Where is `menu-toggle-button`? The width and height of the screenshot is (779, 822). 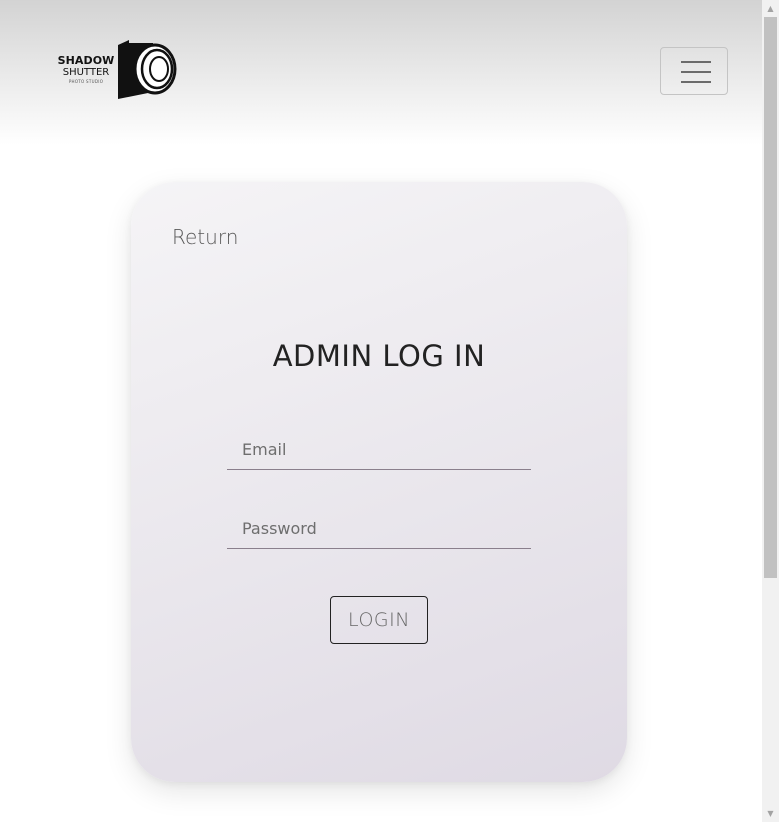
menu-toggle-button is located at coordinates (694, 71).